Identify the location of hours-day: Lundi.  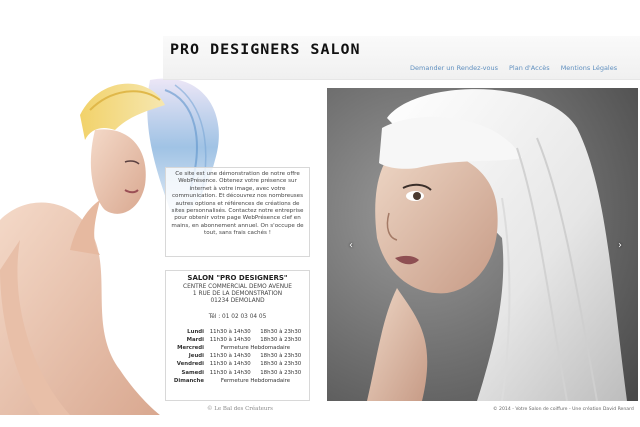
(195, 331).